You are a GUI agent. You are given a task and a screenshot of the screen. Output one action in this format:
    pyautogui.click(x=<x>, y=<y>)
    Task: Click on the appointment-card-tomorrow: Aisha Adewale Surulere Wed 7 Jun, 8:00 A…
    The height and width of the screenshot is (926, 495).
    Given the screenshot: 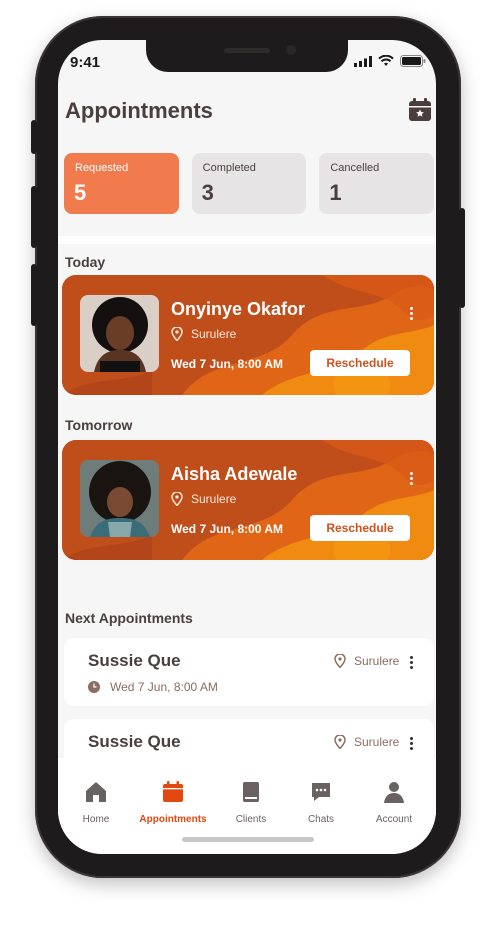 What is the action you would take?
    pyautogui.click(x=248, y=500)
    